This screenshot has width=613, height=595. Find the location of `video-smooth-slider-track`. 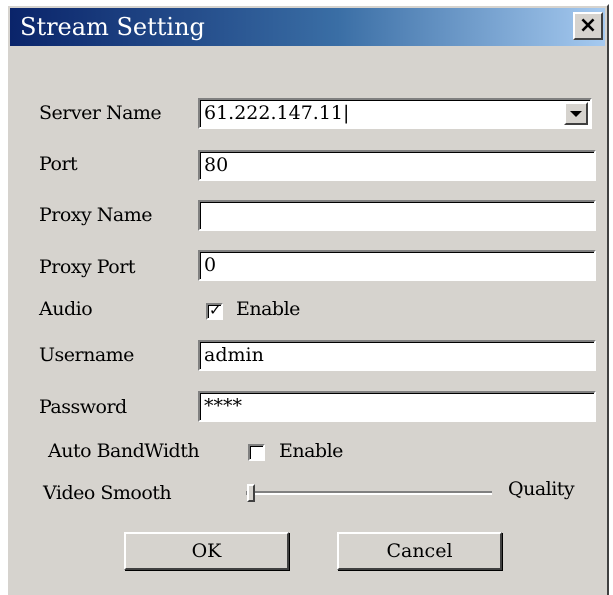

video-smooth-slider-track is located at coordinates (369, 493).